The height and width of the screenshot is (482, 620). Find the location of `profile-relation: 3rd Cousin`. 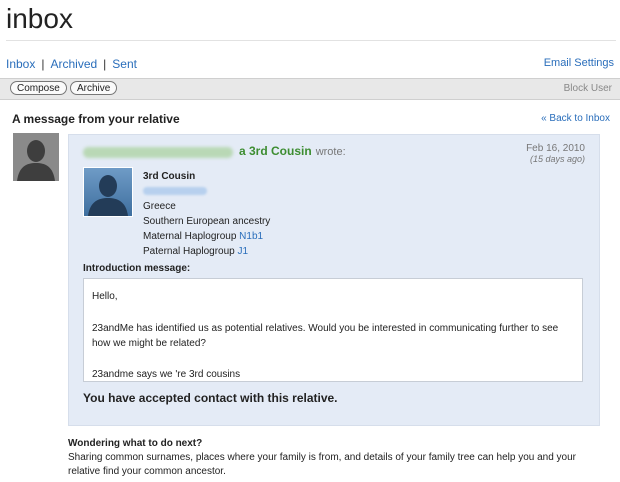

profile-relation: 3rd Cousin is located at coordinates (169, 176).